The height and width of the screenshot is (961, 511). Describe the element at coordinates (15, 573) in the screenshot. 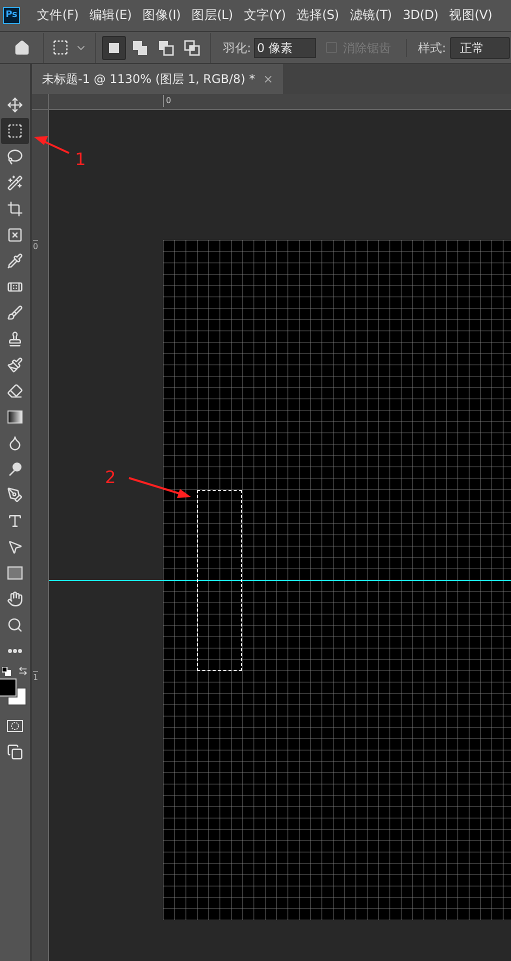

I see `rectangle-icon` at that location.